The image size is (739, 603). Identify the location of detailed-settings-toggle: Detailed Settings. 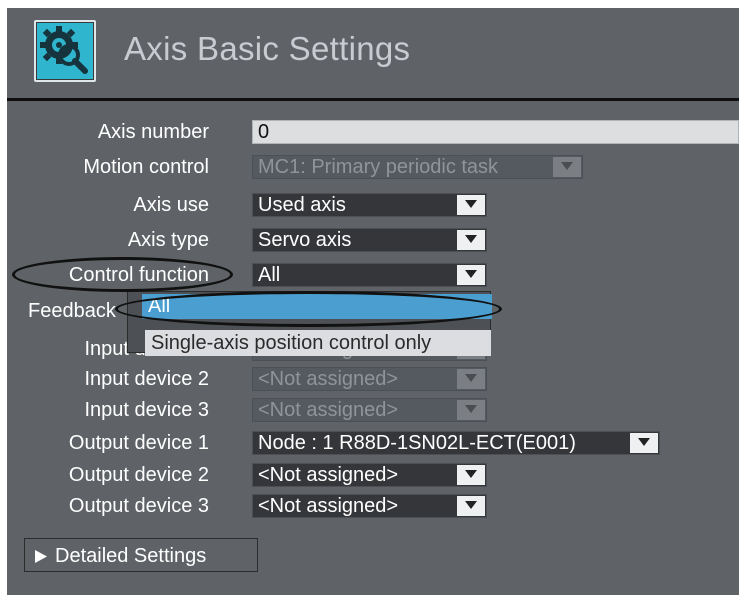
(141, 555).